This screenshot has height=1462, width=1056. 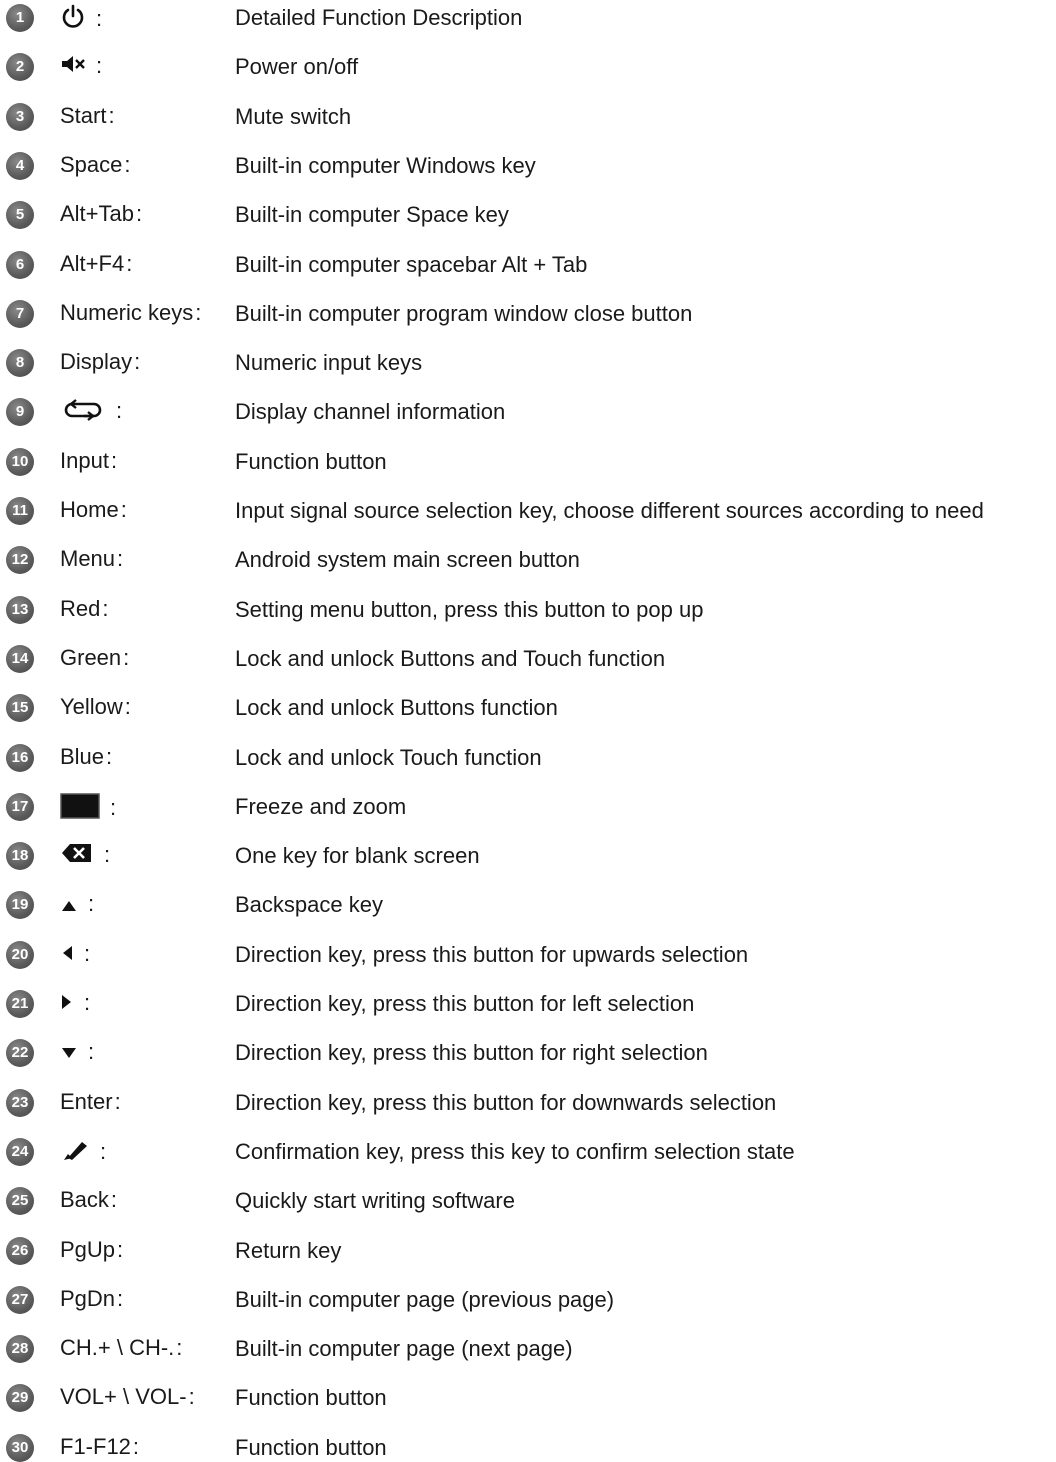 I want to click on key-label: Yellow:, so click(x=95, y=707).